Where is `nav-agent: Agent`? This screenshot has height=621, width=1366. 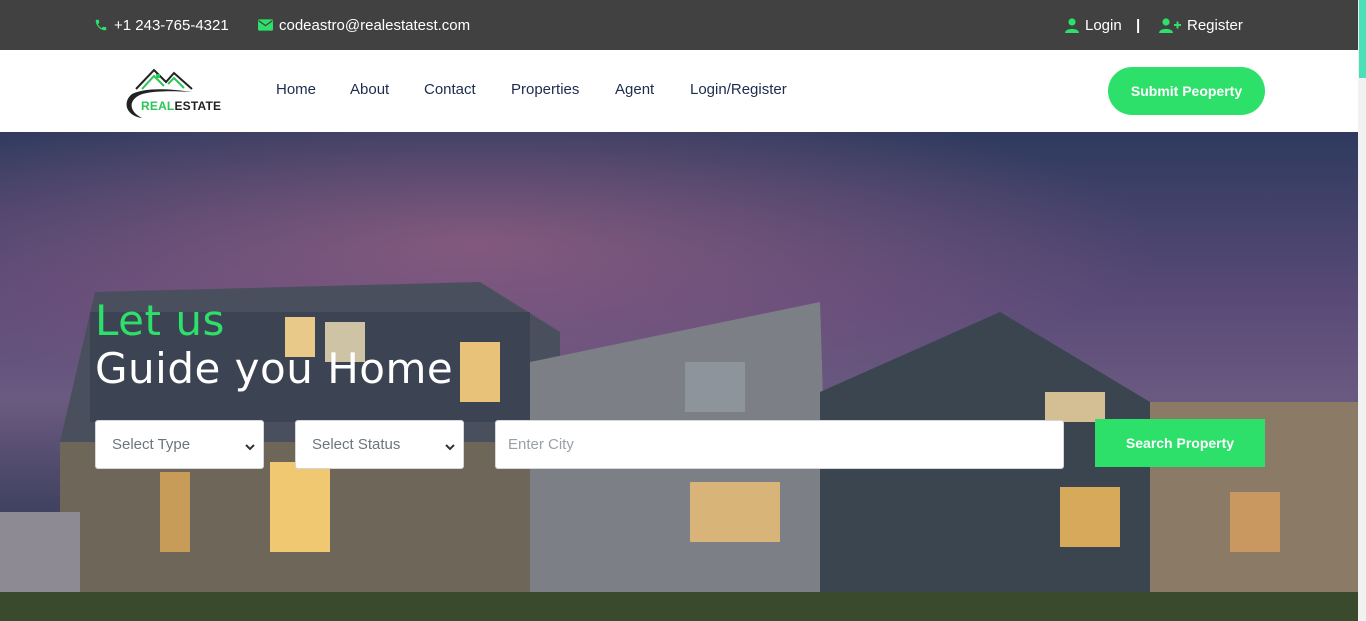
nav-agent: Agent is located at coordinates (634, 89).